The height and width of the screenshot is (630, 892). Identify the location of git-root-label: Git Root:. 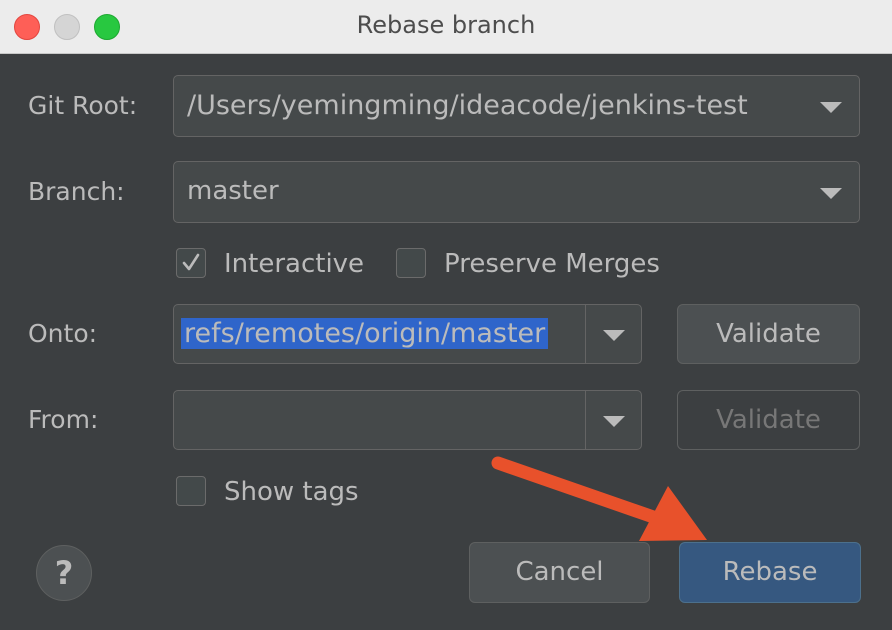
(83, 105).